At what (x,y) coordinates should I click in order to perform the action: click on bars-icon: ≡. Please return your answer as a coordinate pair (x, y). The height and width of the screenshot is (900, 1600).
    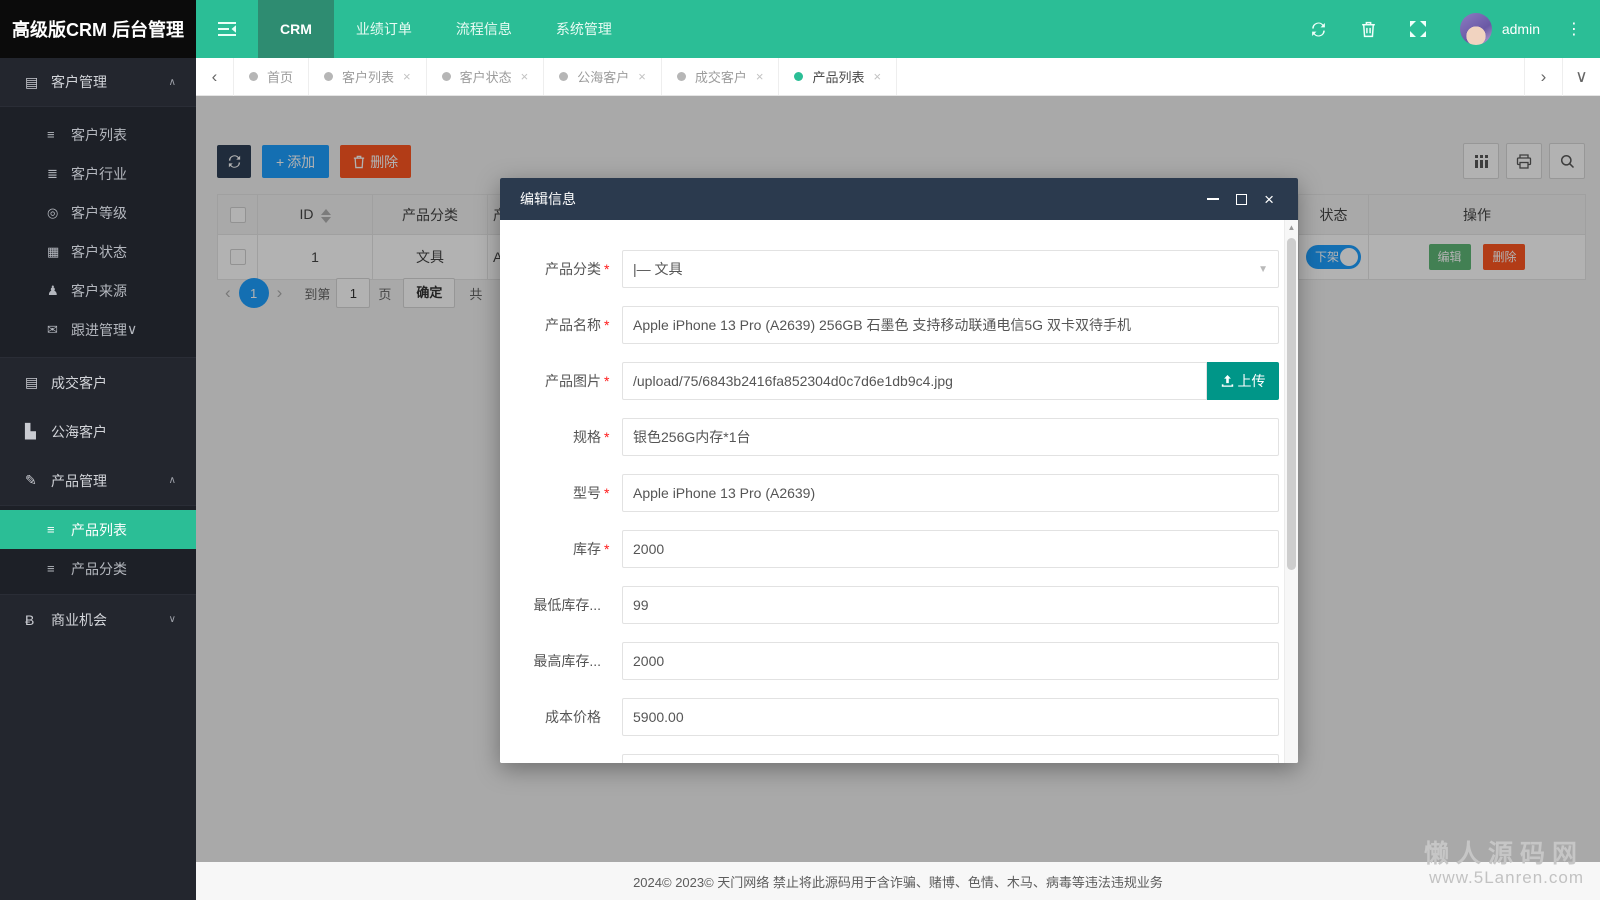
    Looking at the image, I should click on (51, 568).